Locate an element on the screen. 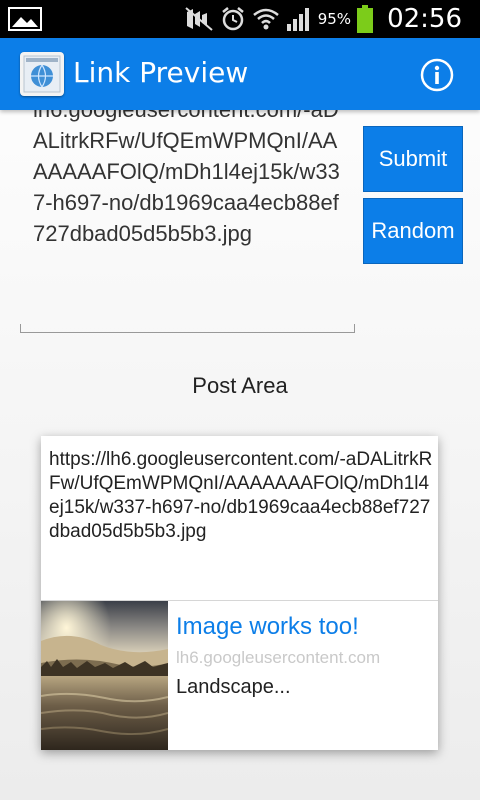 The image size is (480, 800). wifi-icon is located at coordinates (265, 19).